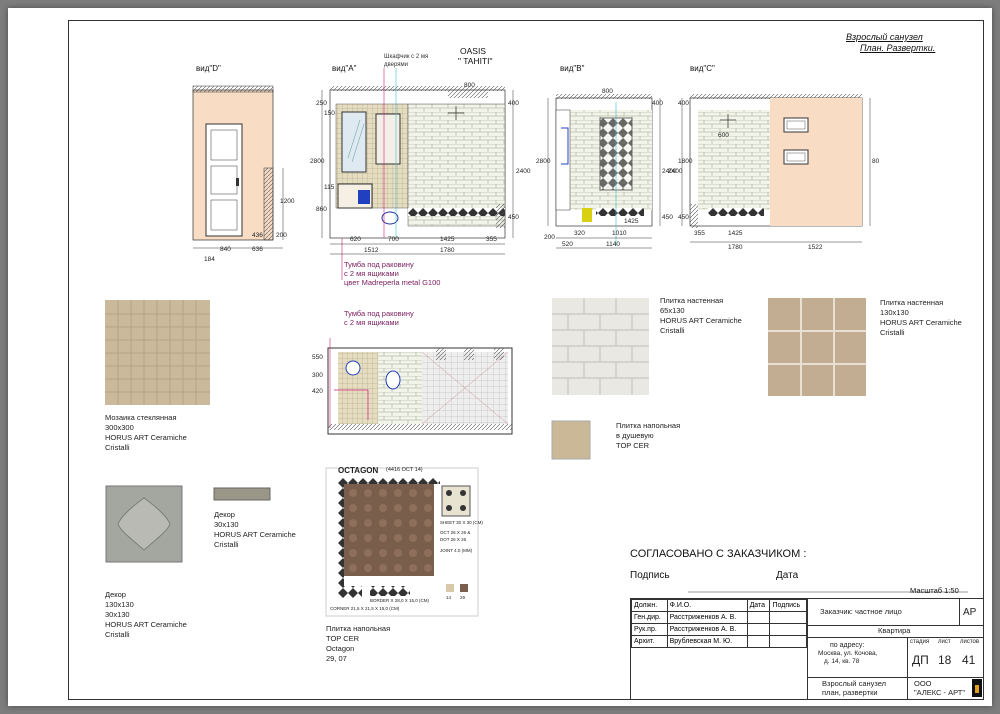  What do you see at coordinates (209, 259) in the screenshot?
I see `dim-d-4: 184` at bounding box center [209, 259].